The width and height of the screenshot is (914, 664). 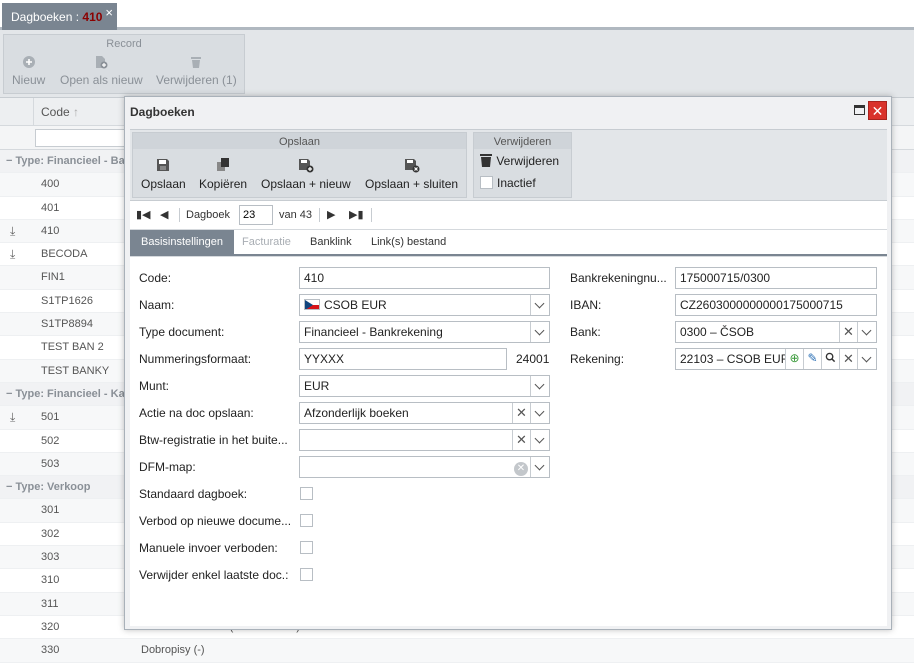 I want to click on rekening-select: 22103 – CSOB EUR- ⊕ ✎ ✕, so click(x=776, y=359).